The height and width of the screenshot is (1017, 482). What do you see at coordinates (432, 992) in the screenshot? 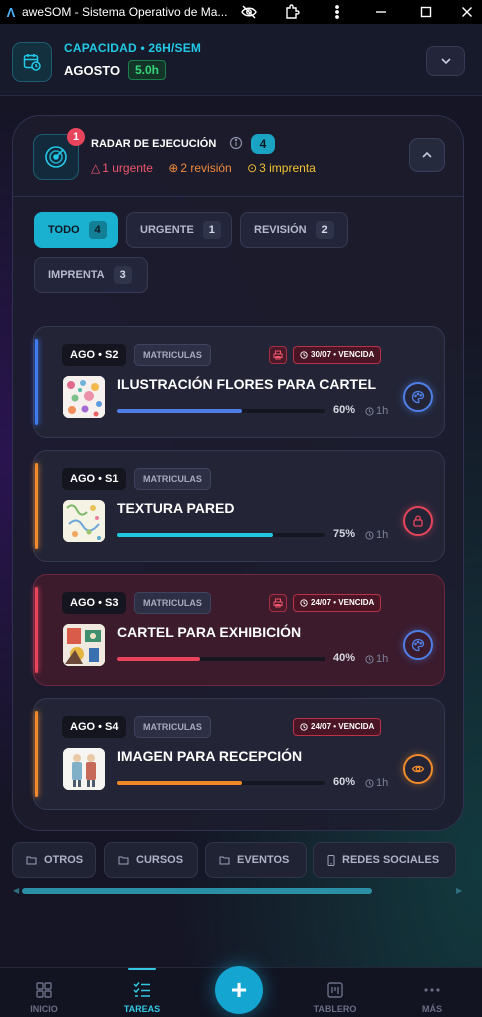
I see `nav-mas: MÁS` at bounding box center [432, 992].